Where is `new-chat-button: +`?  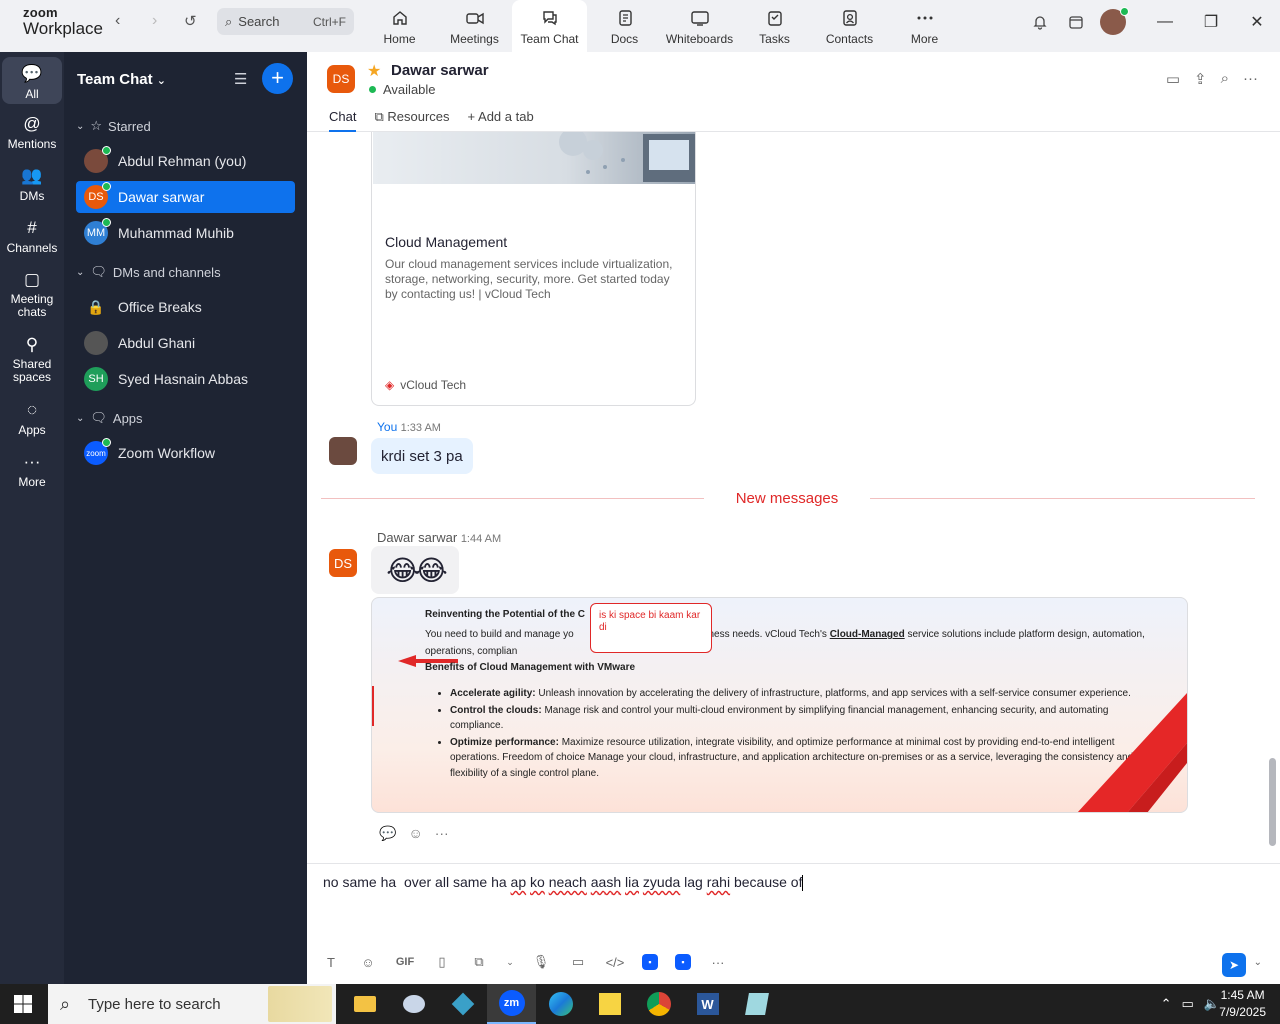
new-chat-button: + is located at coordinates (277, 78).